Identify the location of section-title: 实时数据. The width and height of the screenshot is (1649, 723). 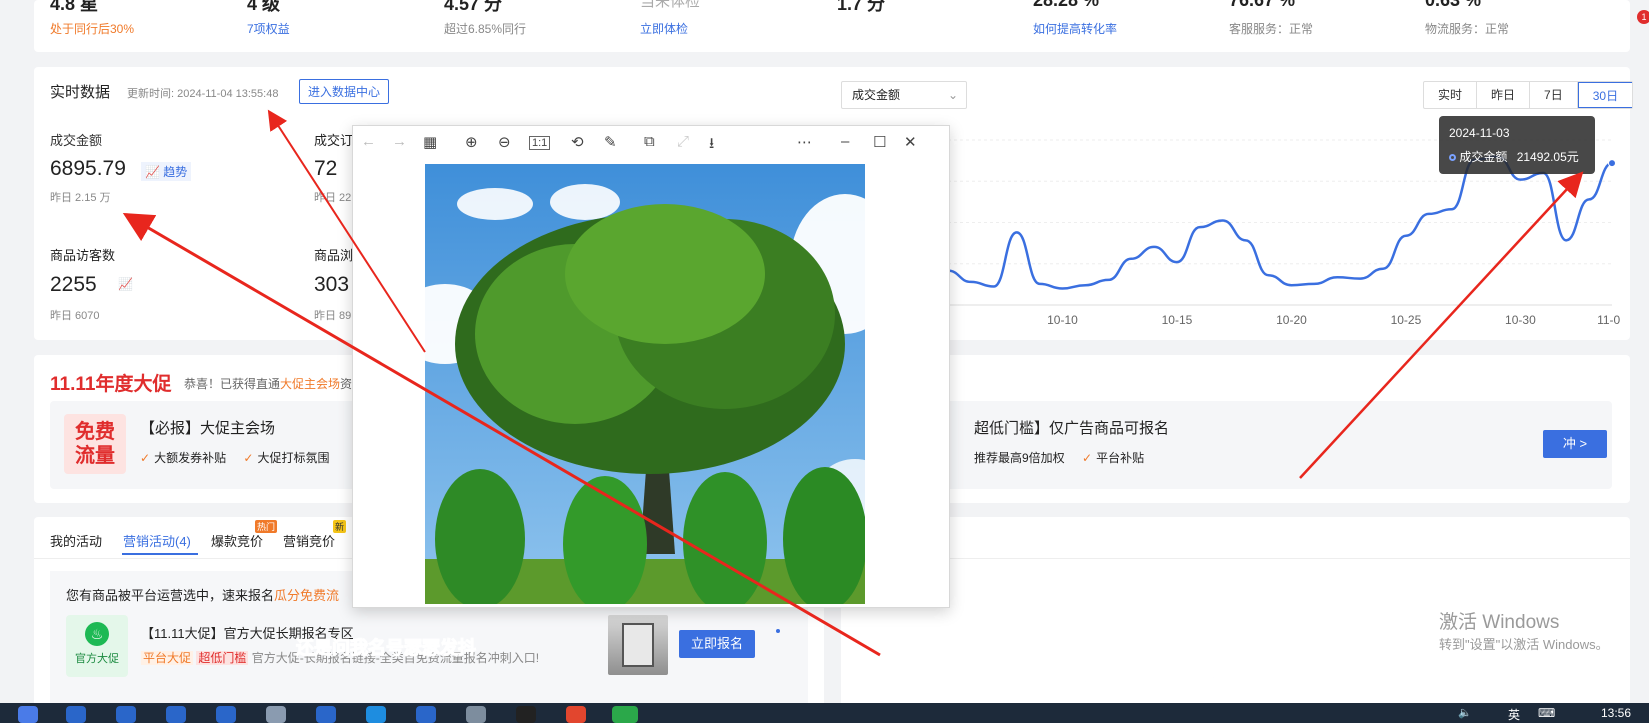
(80, 92).